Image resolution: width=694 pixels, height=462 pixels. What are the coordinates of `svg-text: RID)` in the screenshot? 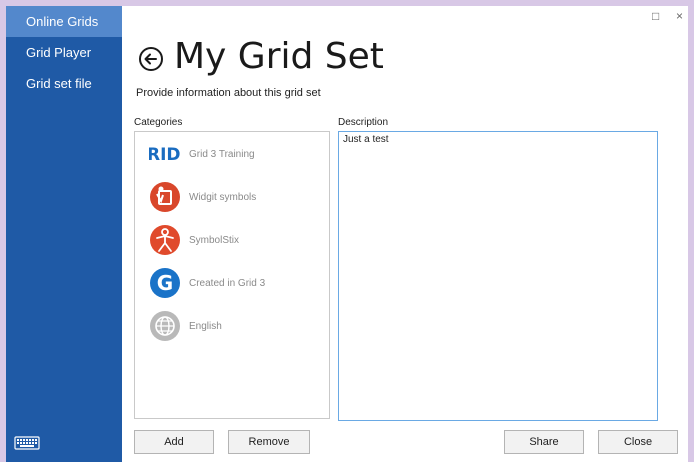 It's located at (165, 155).